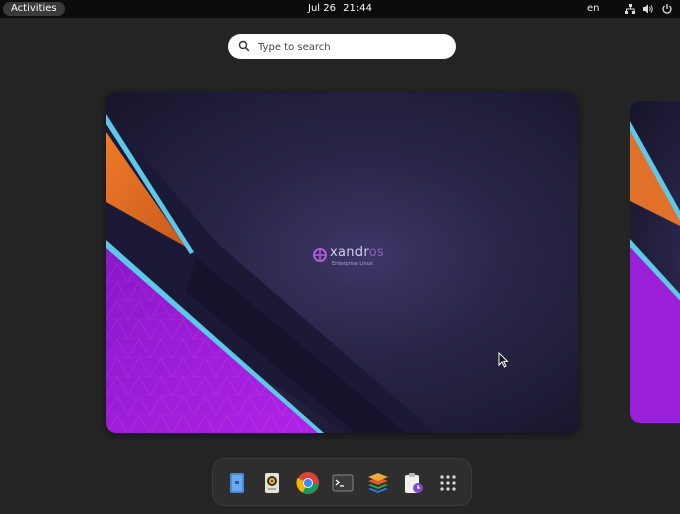 This screenshot has height=514, width=680. I want to click on xandros-emblem-icon, so click(320, 255).